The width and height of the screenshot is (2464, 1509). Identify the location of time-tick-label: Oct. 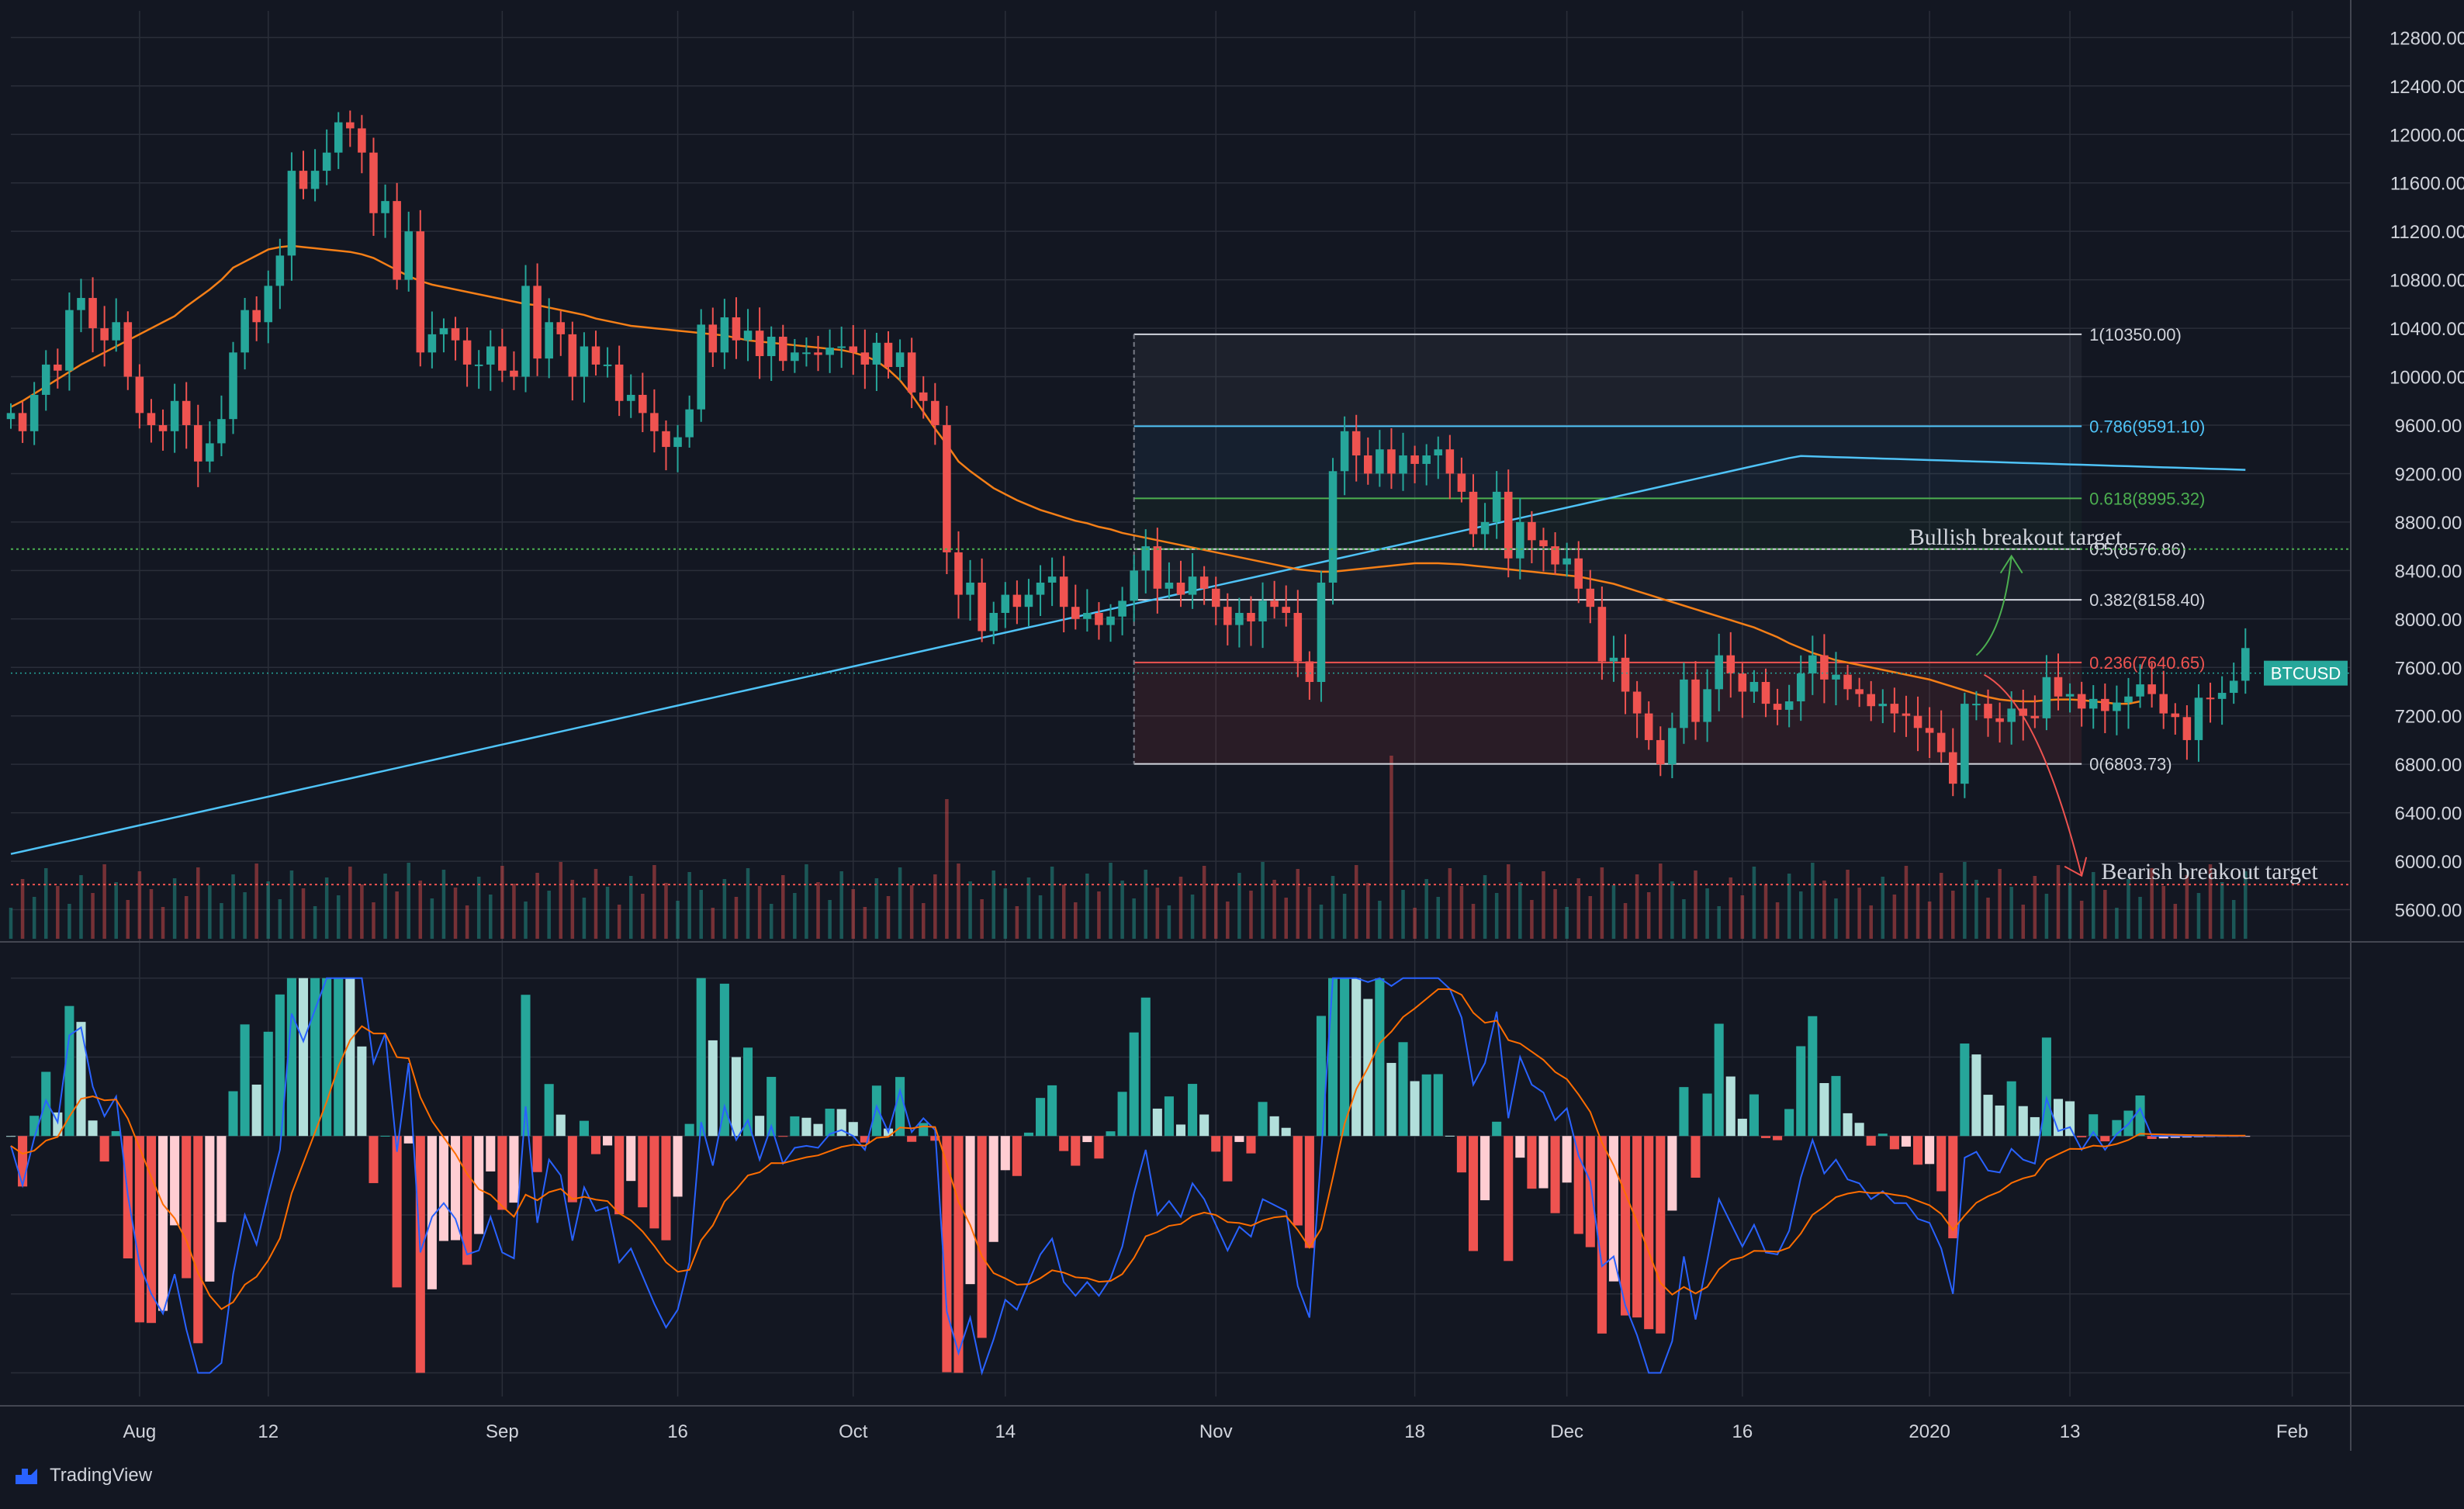
(853, 1431).